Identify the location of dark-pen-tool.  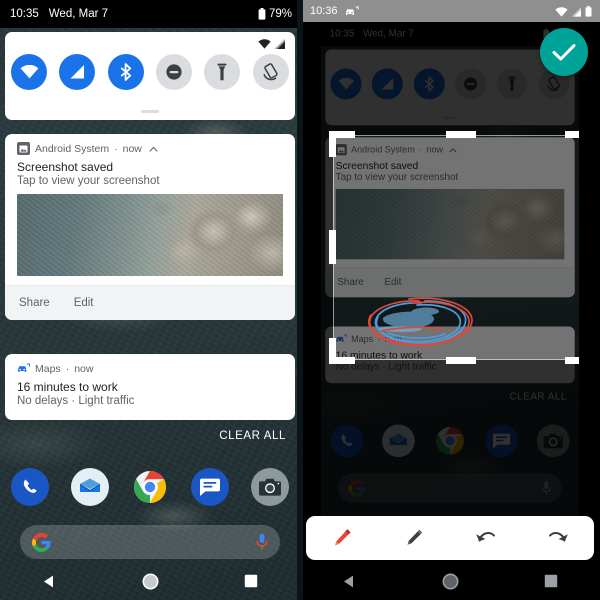
(414, 538).